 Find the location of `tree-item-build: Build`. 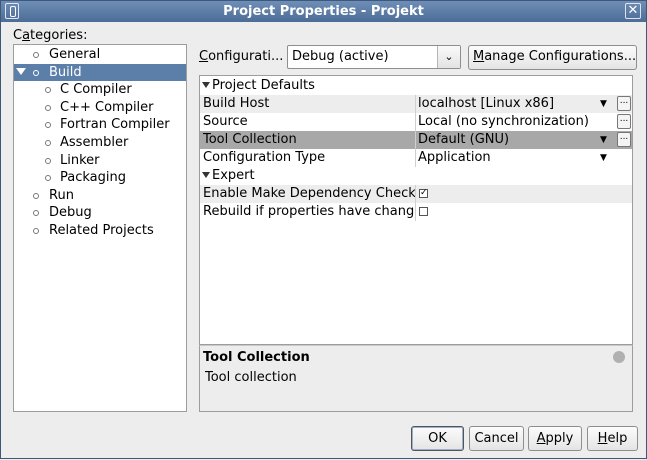

tree-item-build: Build is located at coordinates (100, 72).